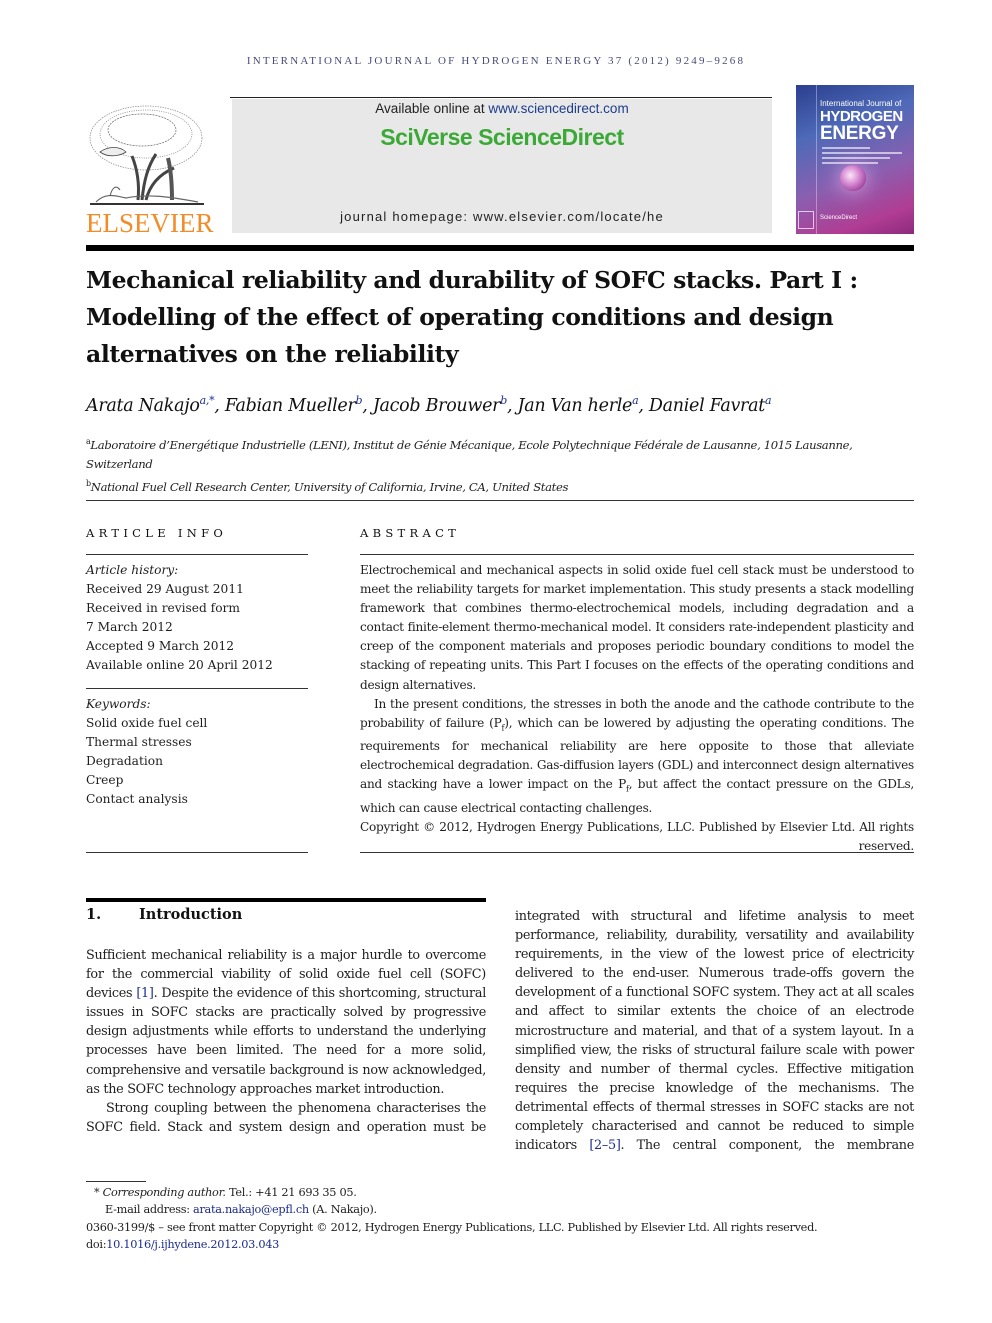  What do you see at coordinates (806, 220) in the screenshot?
I see `cover-publisher-icon` at bounding box center [806, 220].